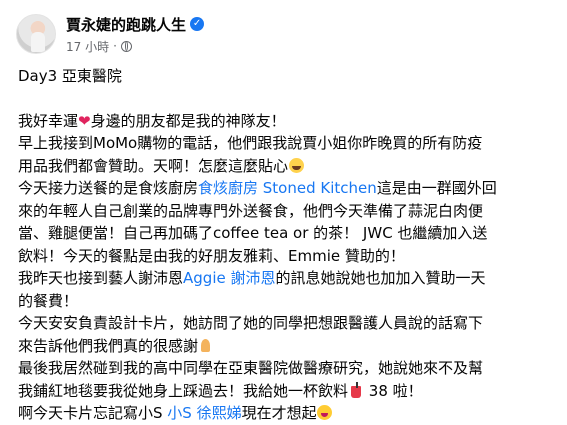 The image size is (567, 425). I want to click on author-name: 賈永婕的跑跳人生, so click(126, 24).